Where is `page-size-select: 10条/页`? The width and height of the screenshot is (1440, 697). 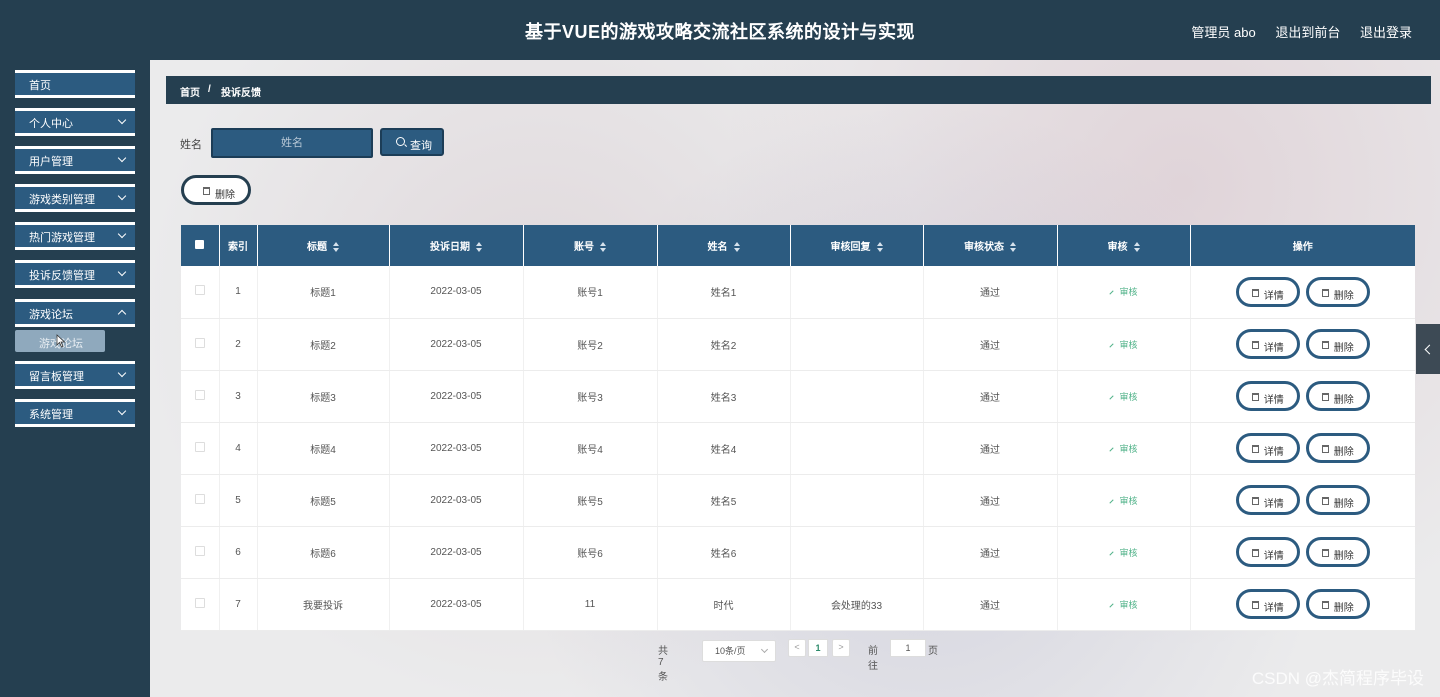 page-size-select: 10条/页 is located at coordinates (739, 651).